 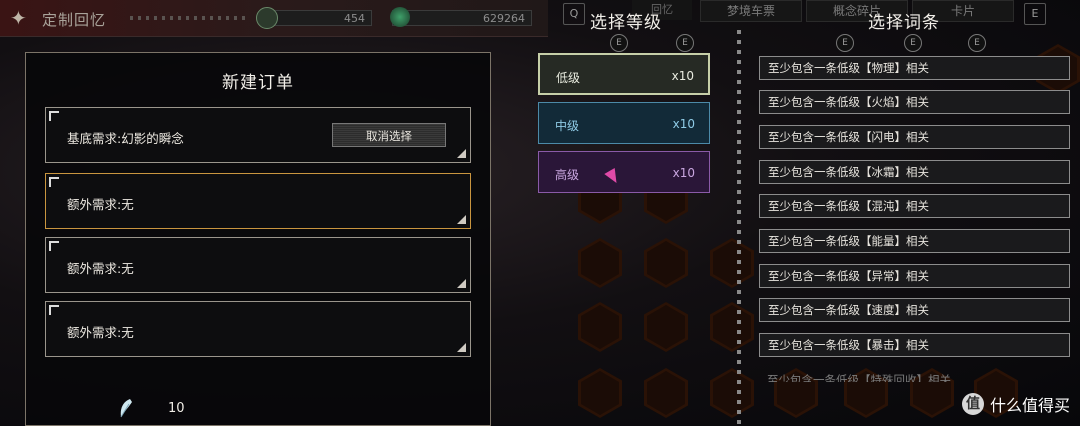 I want to click on watermark: 值 什么值得买, so click(x=1015, y=404).